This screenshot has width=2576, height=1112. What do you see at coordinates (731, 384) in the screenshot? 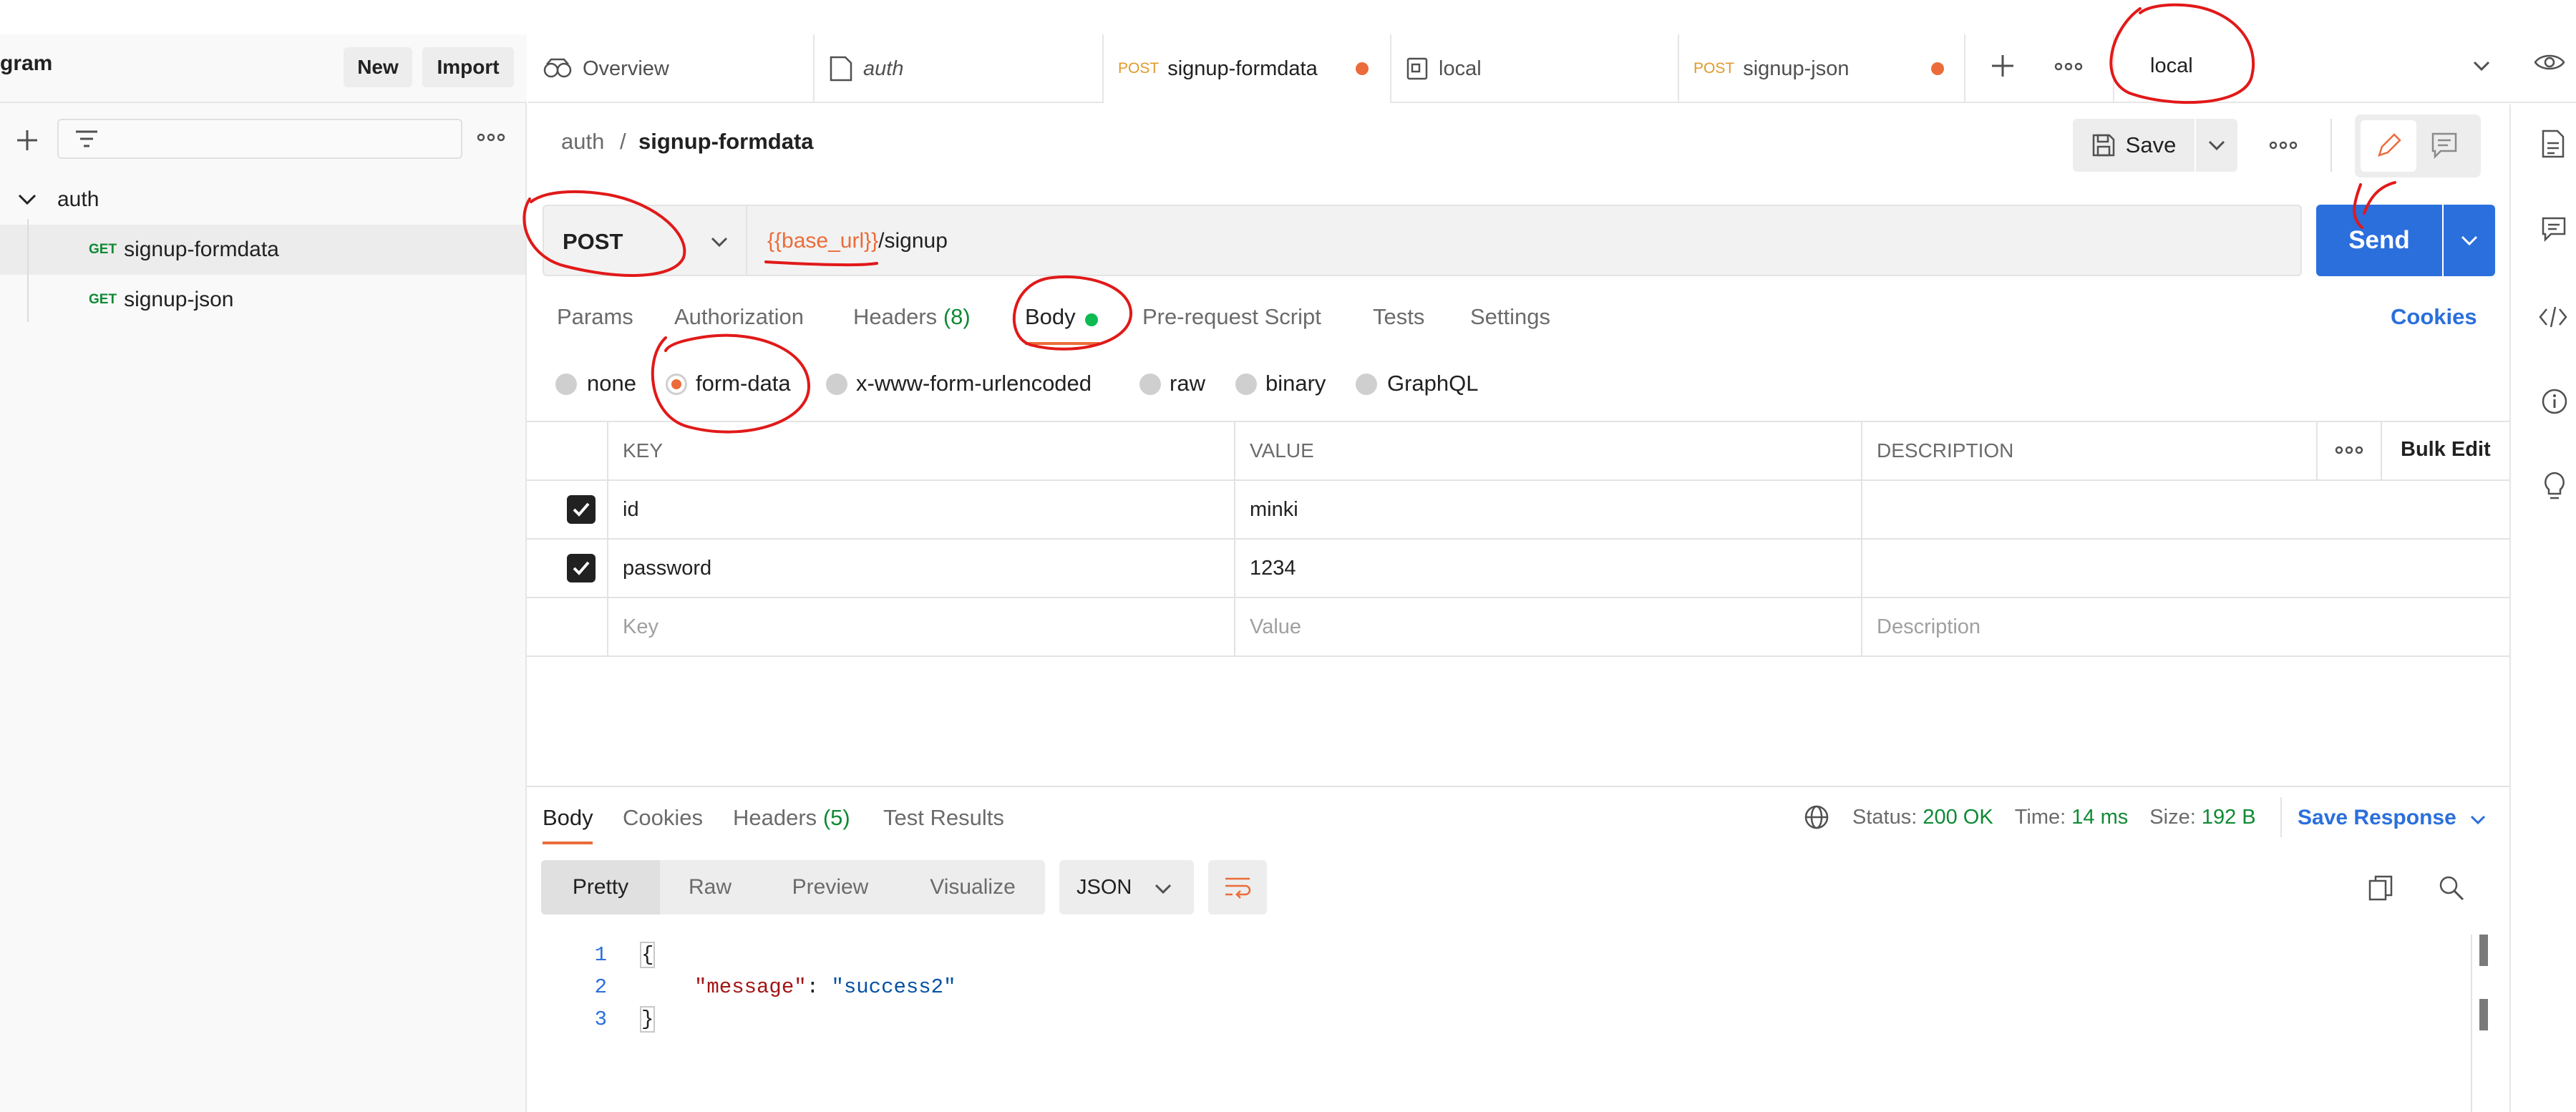
I see `annotation-circle-form-data` at bounding box center [731, 384].